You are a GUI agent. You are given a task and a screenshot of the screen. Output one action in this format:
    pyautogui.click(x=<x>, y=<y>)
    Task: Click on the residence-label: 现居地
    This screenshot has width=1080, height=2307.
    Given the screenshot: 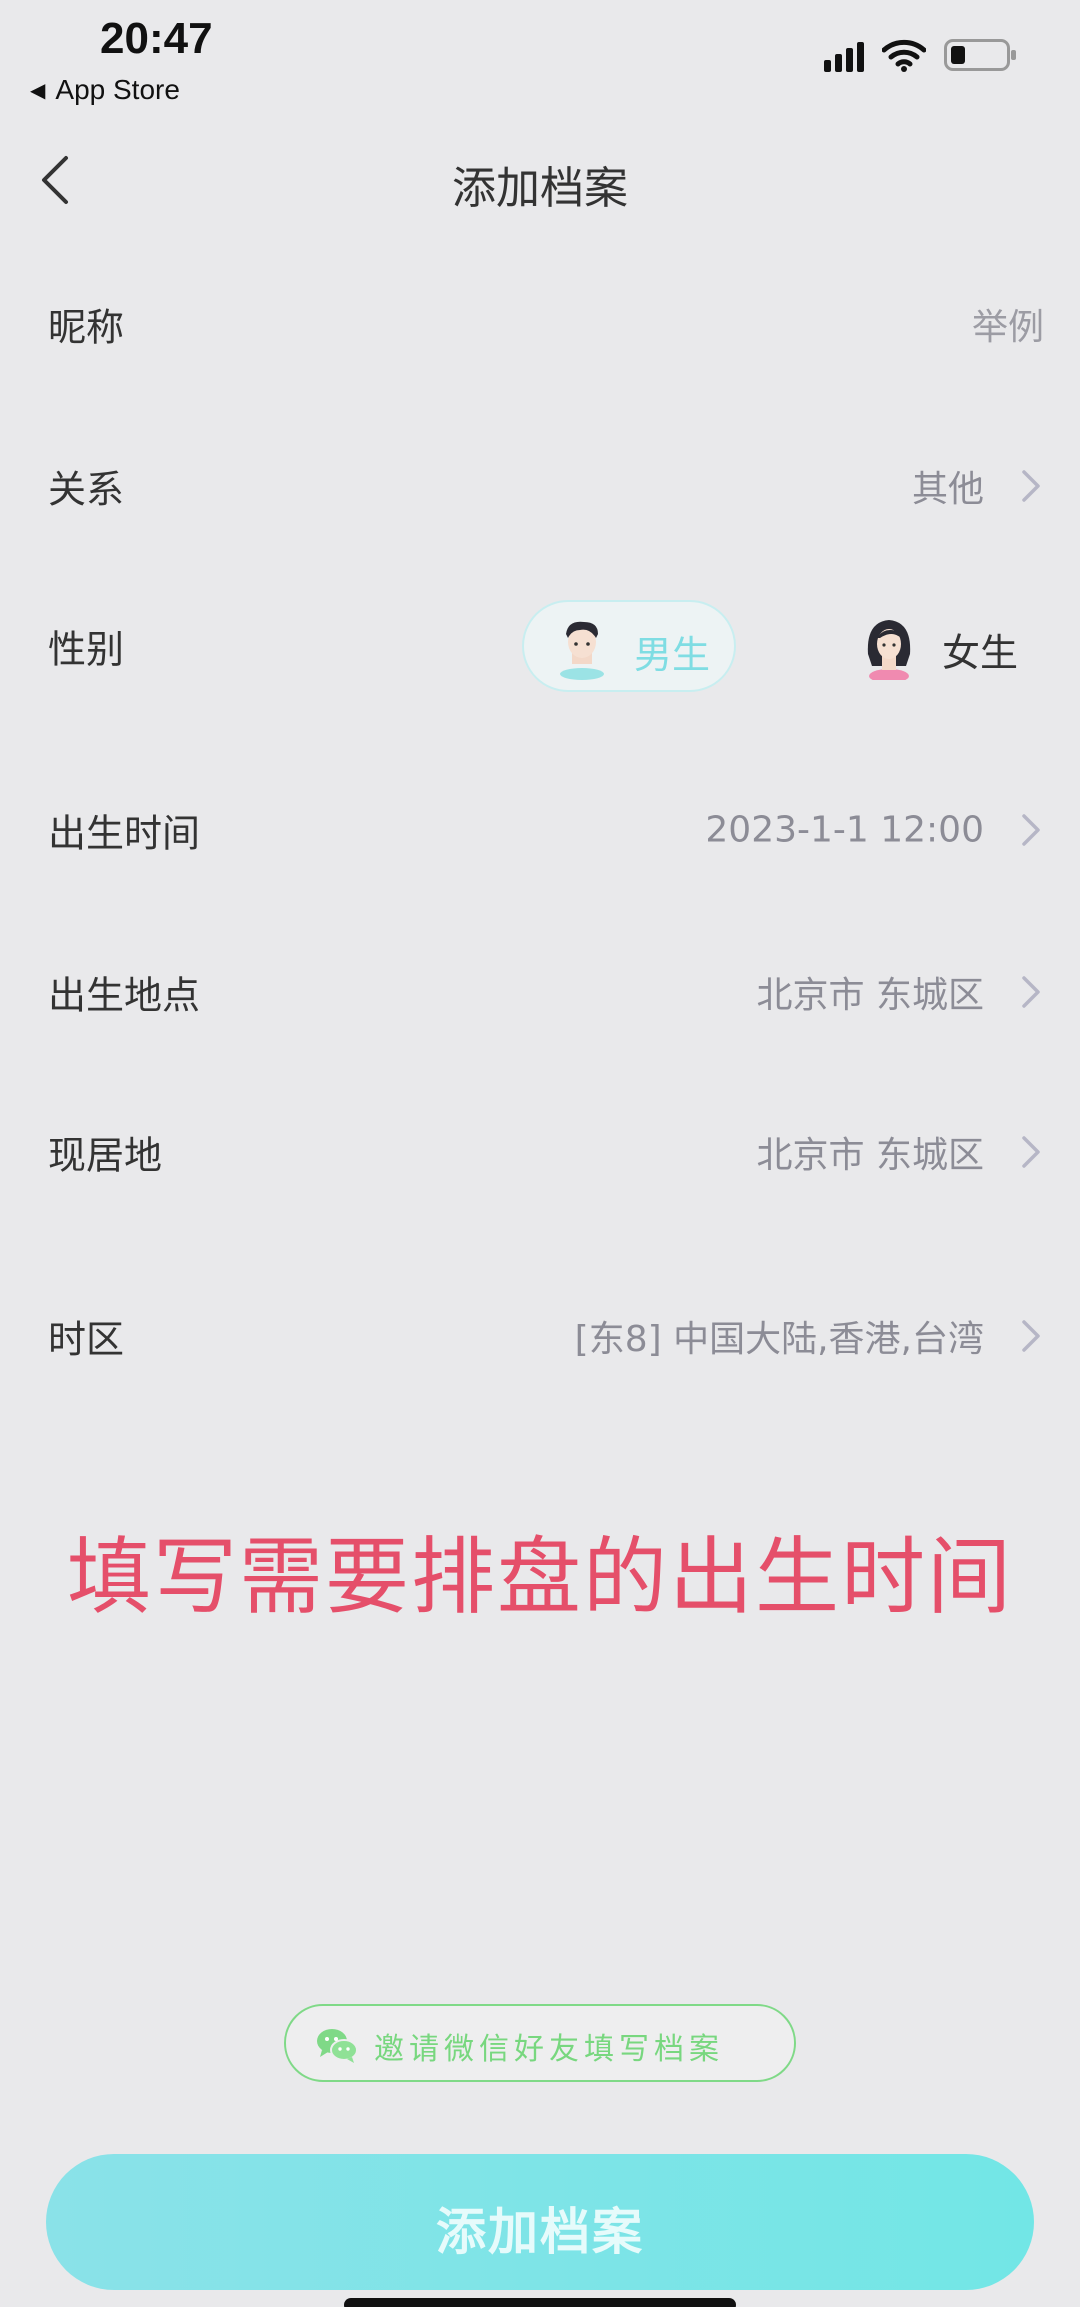 What is the action you would take?
    pyautogui.click(x=105, y=1155)
    